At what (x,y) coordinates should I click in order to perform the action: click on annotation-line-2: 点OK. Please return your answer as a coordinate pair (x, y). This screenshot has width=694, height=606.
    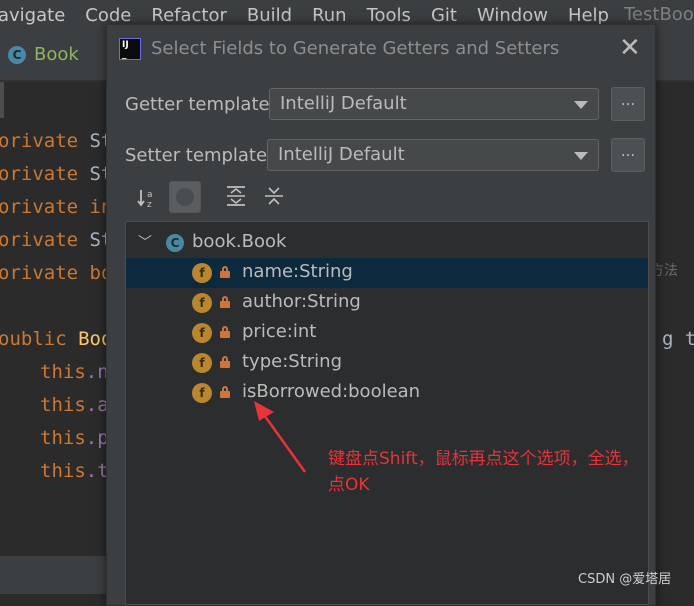
    Looking at the image, I should click on (349, 485).